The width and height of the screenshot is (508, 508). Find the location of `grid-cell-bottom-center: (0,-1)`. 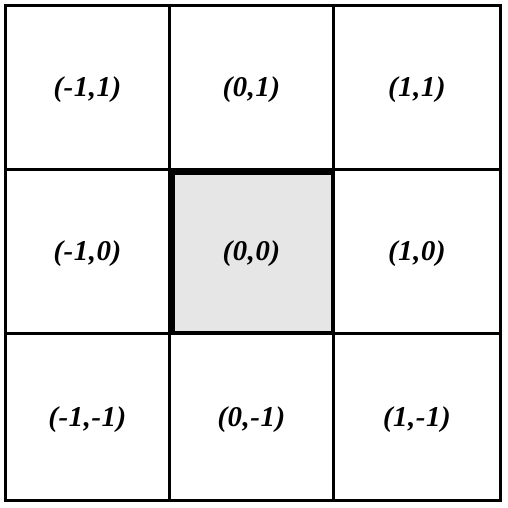

grid-cell-bottom-center: (0,-1) is located at coordinates (253, 417).